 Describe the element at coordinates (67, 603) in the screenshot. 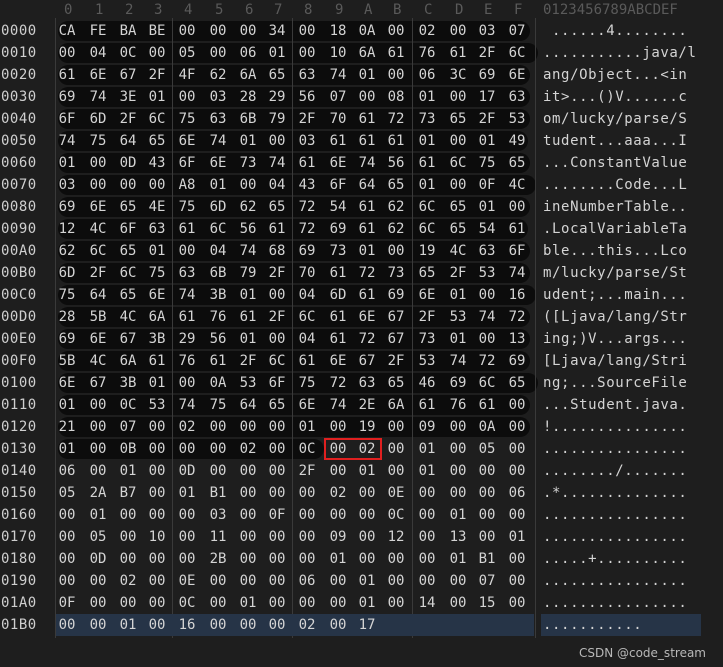

I see `hex-byte: 0F` at that location.